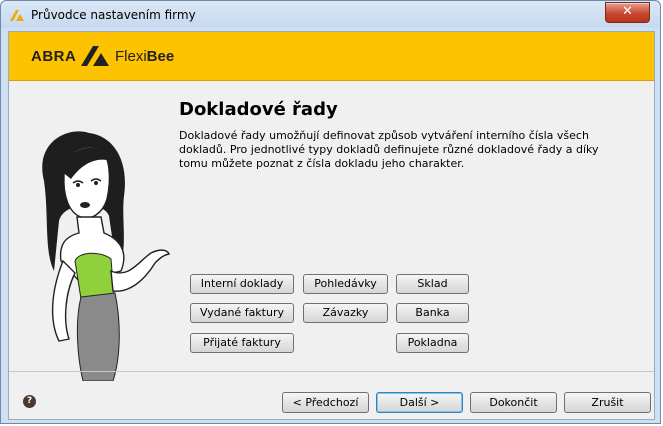  I want to click on logo-bee-part: Bee, so click(160, 56).